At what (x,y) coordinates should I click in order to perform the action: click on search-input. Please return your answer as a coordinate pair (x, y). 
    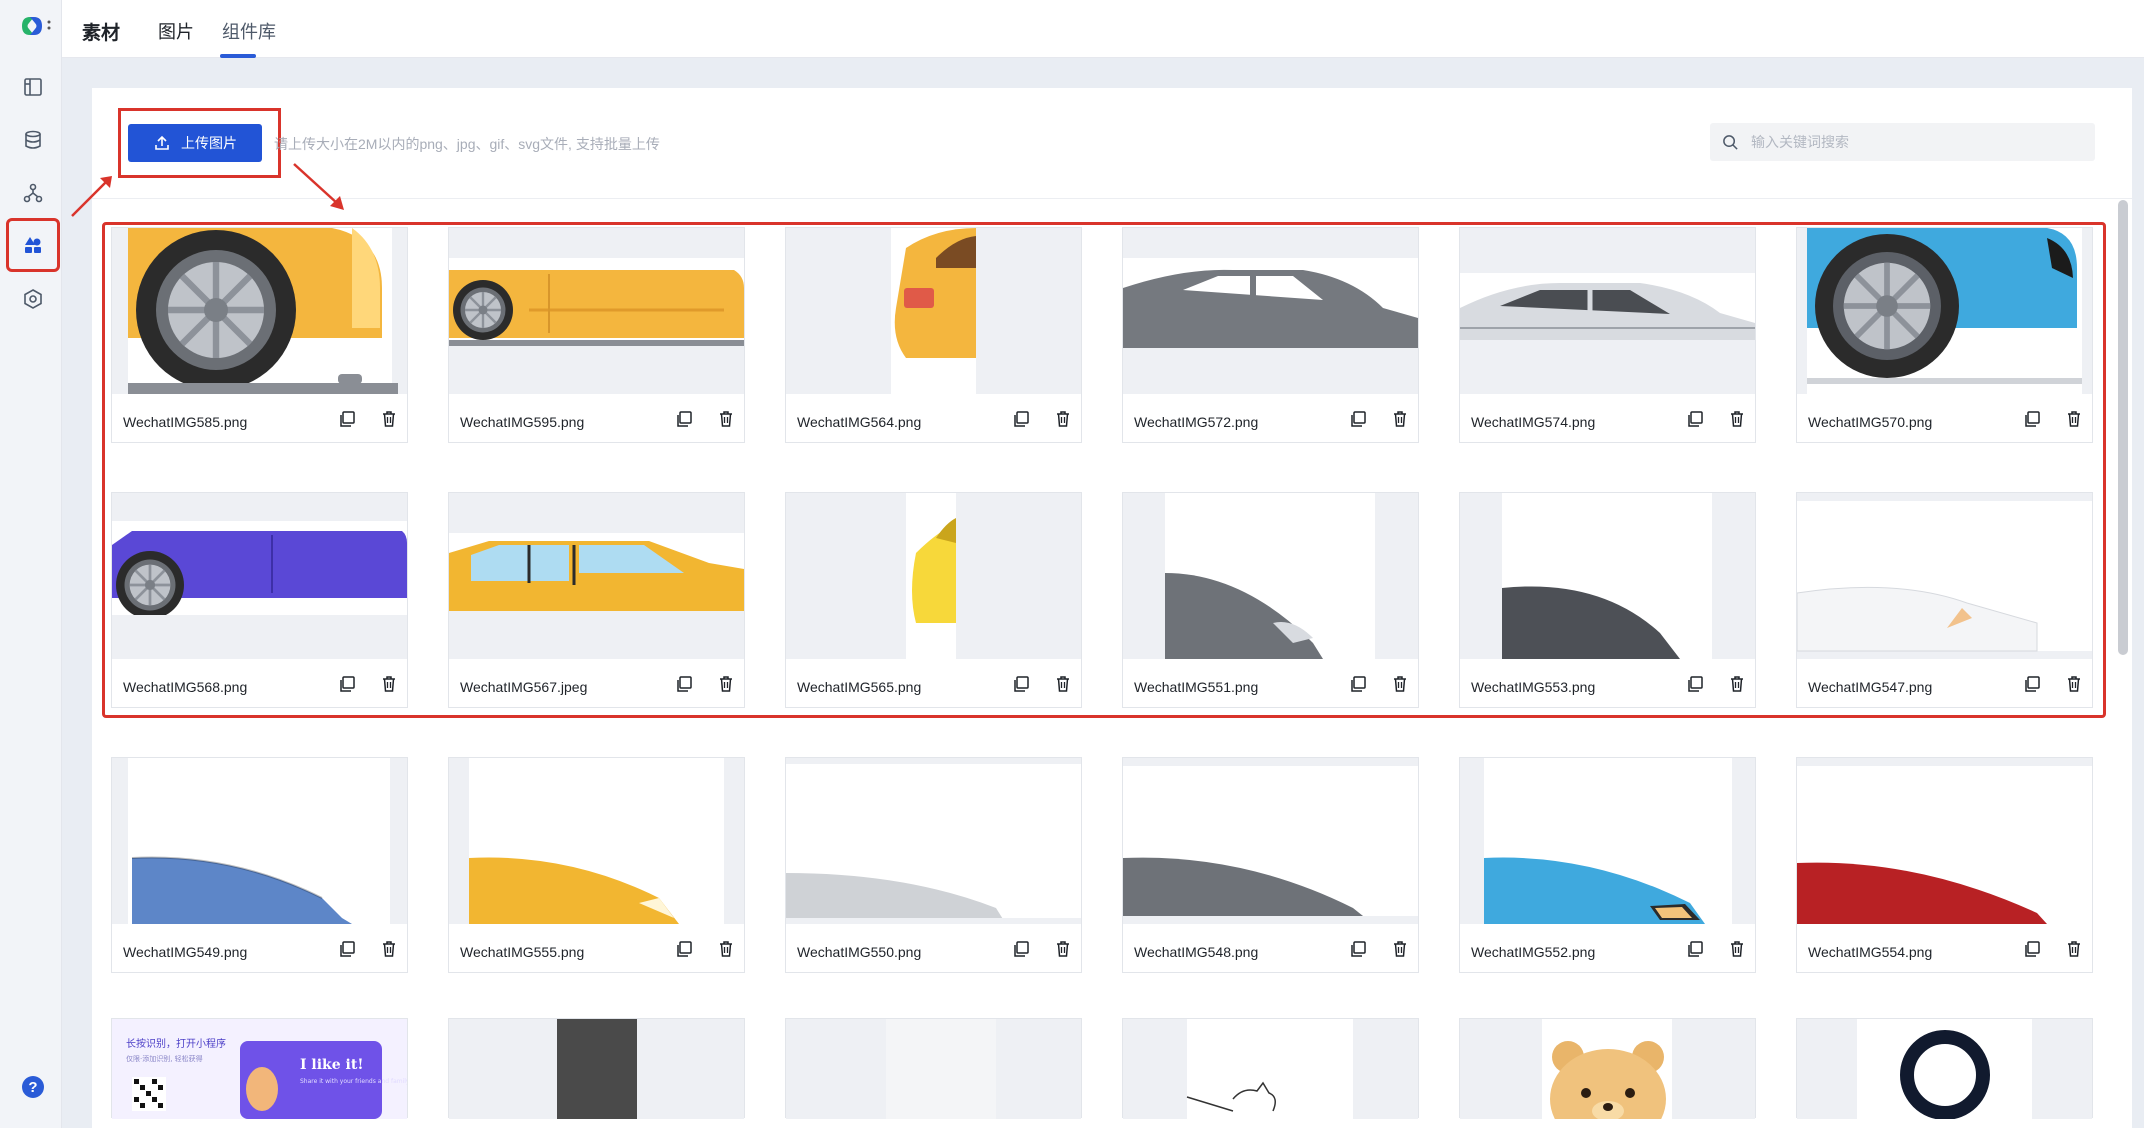
    Looking at the image, I should click on (1911, 142).